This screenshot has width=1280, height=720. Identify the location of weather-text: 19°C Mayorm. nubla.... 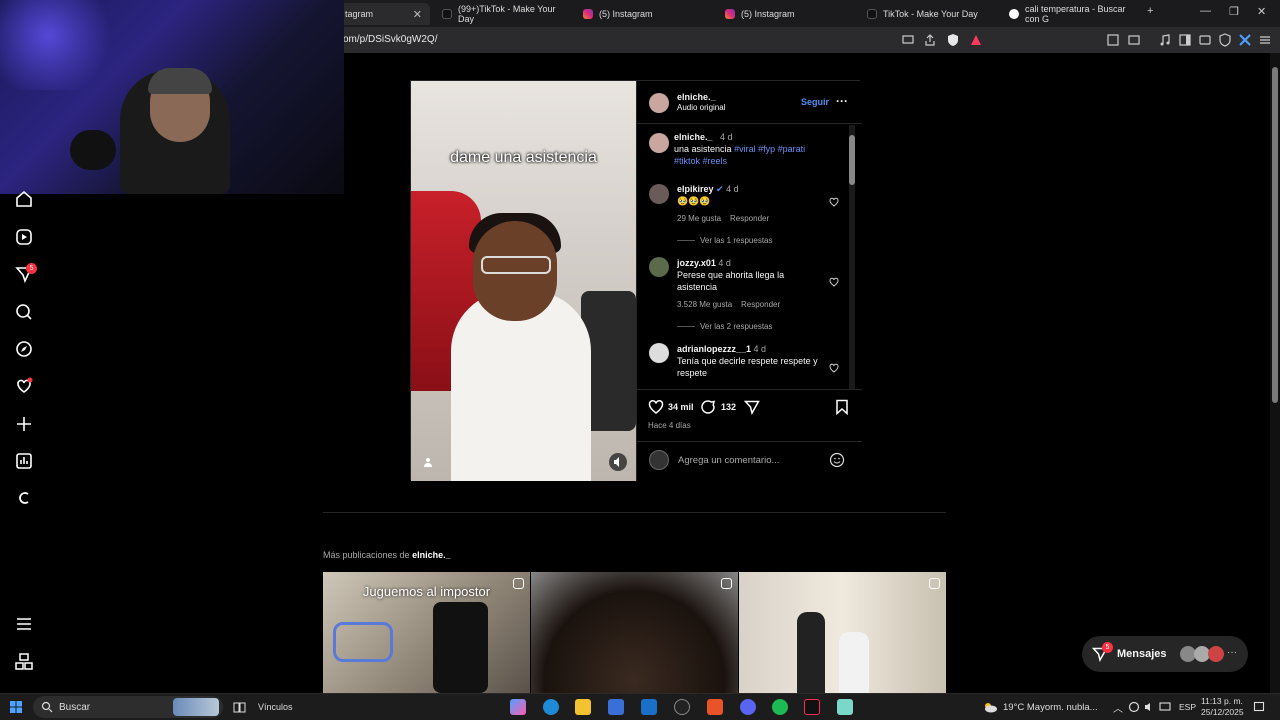
(1050, 707).